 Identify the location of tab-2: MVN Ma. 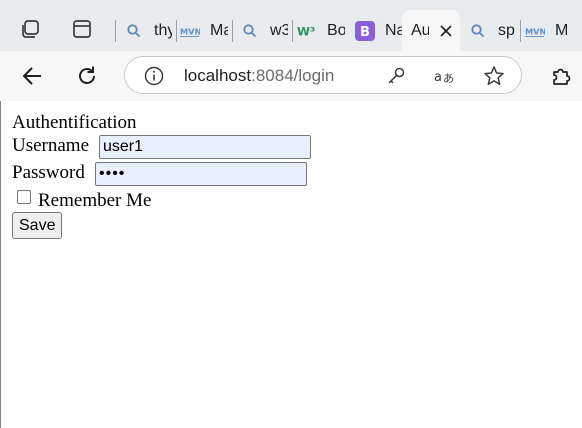
(204, 30).